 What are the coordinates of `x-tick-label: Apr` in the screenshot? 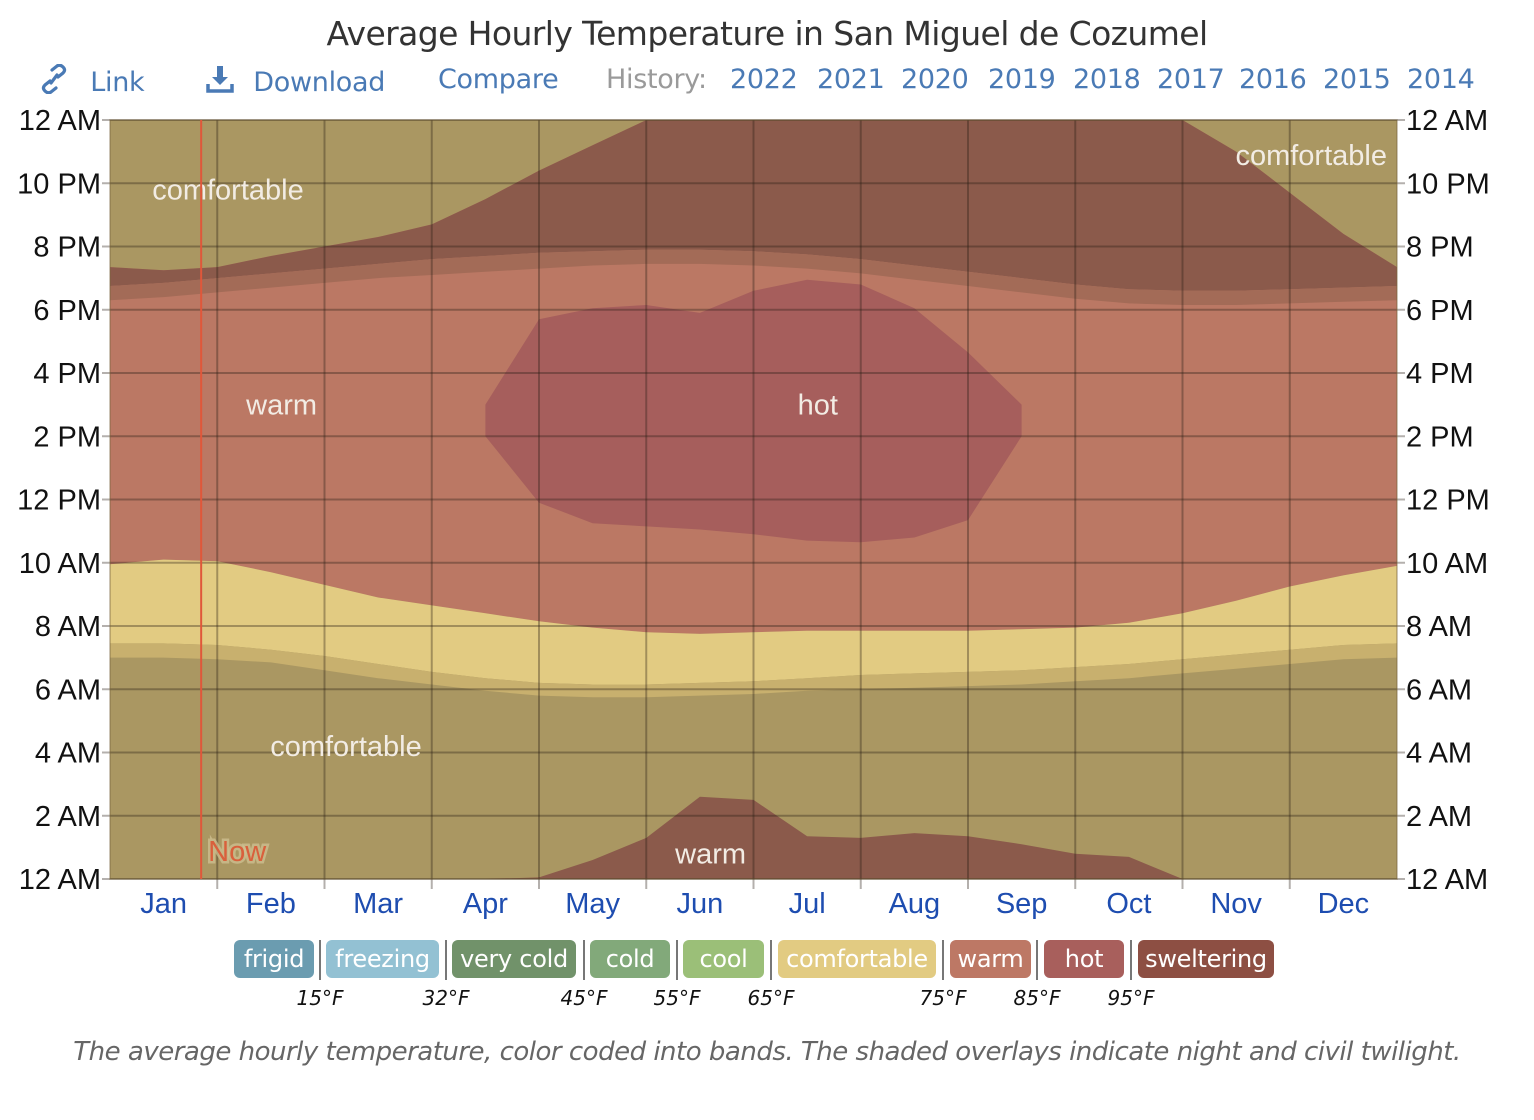 It's located at (485, 904).